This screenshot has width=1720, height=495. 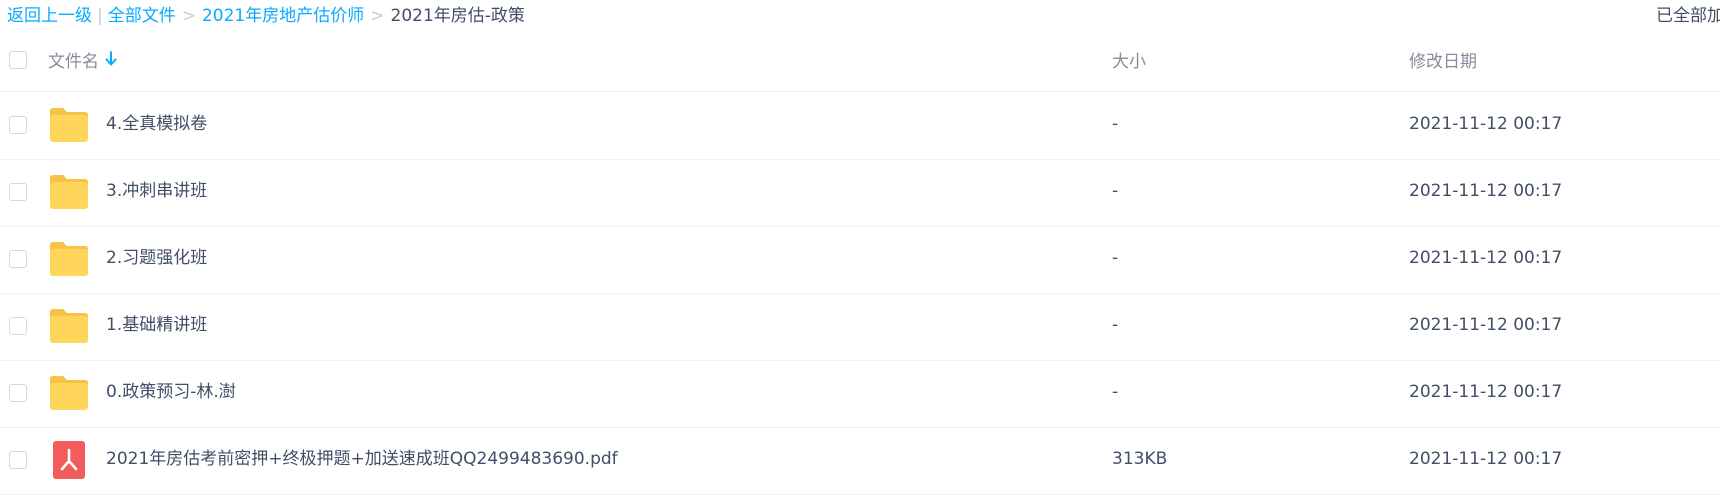 What do you see at coordinates (111, 62) in the screenshot?
I see `sort-down-arrow-icon` at bounding box center [111, 62].